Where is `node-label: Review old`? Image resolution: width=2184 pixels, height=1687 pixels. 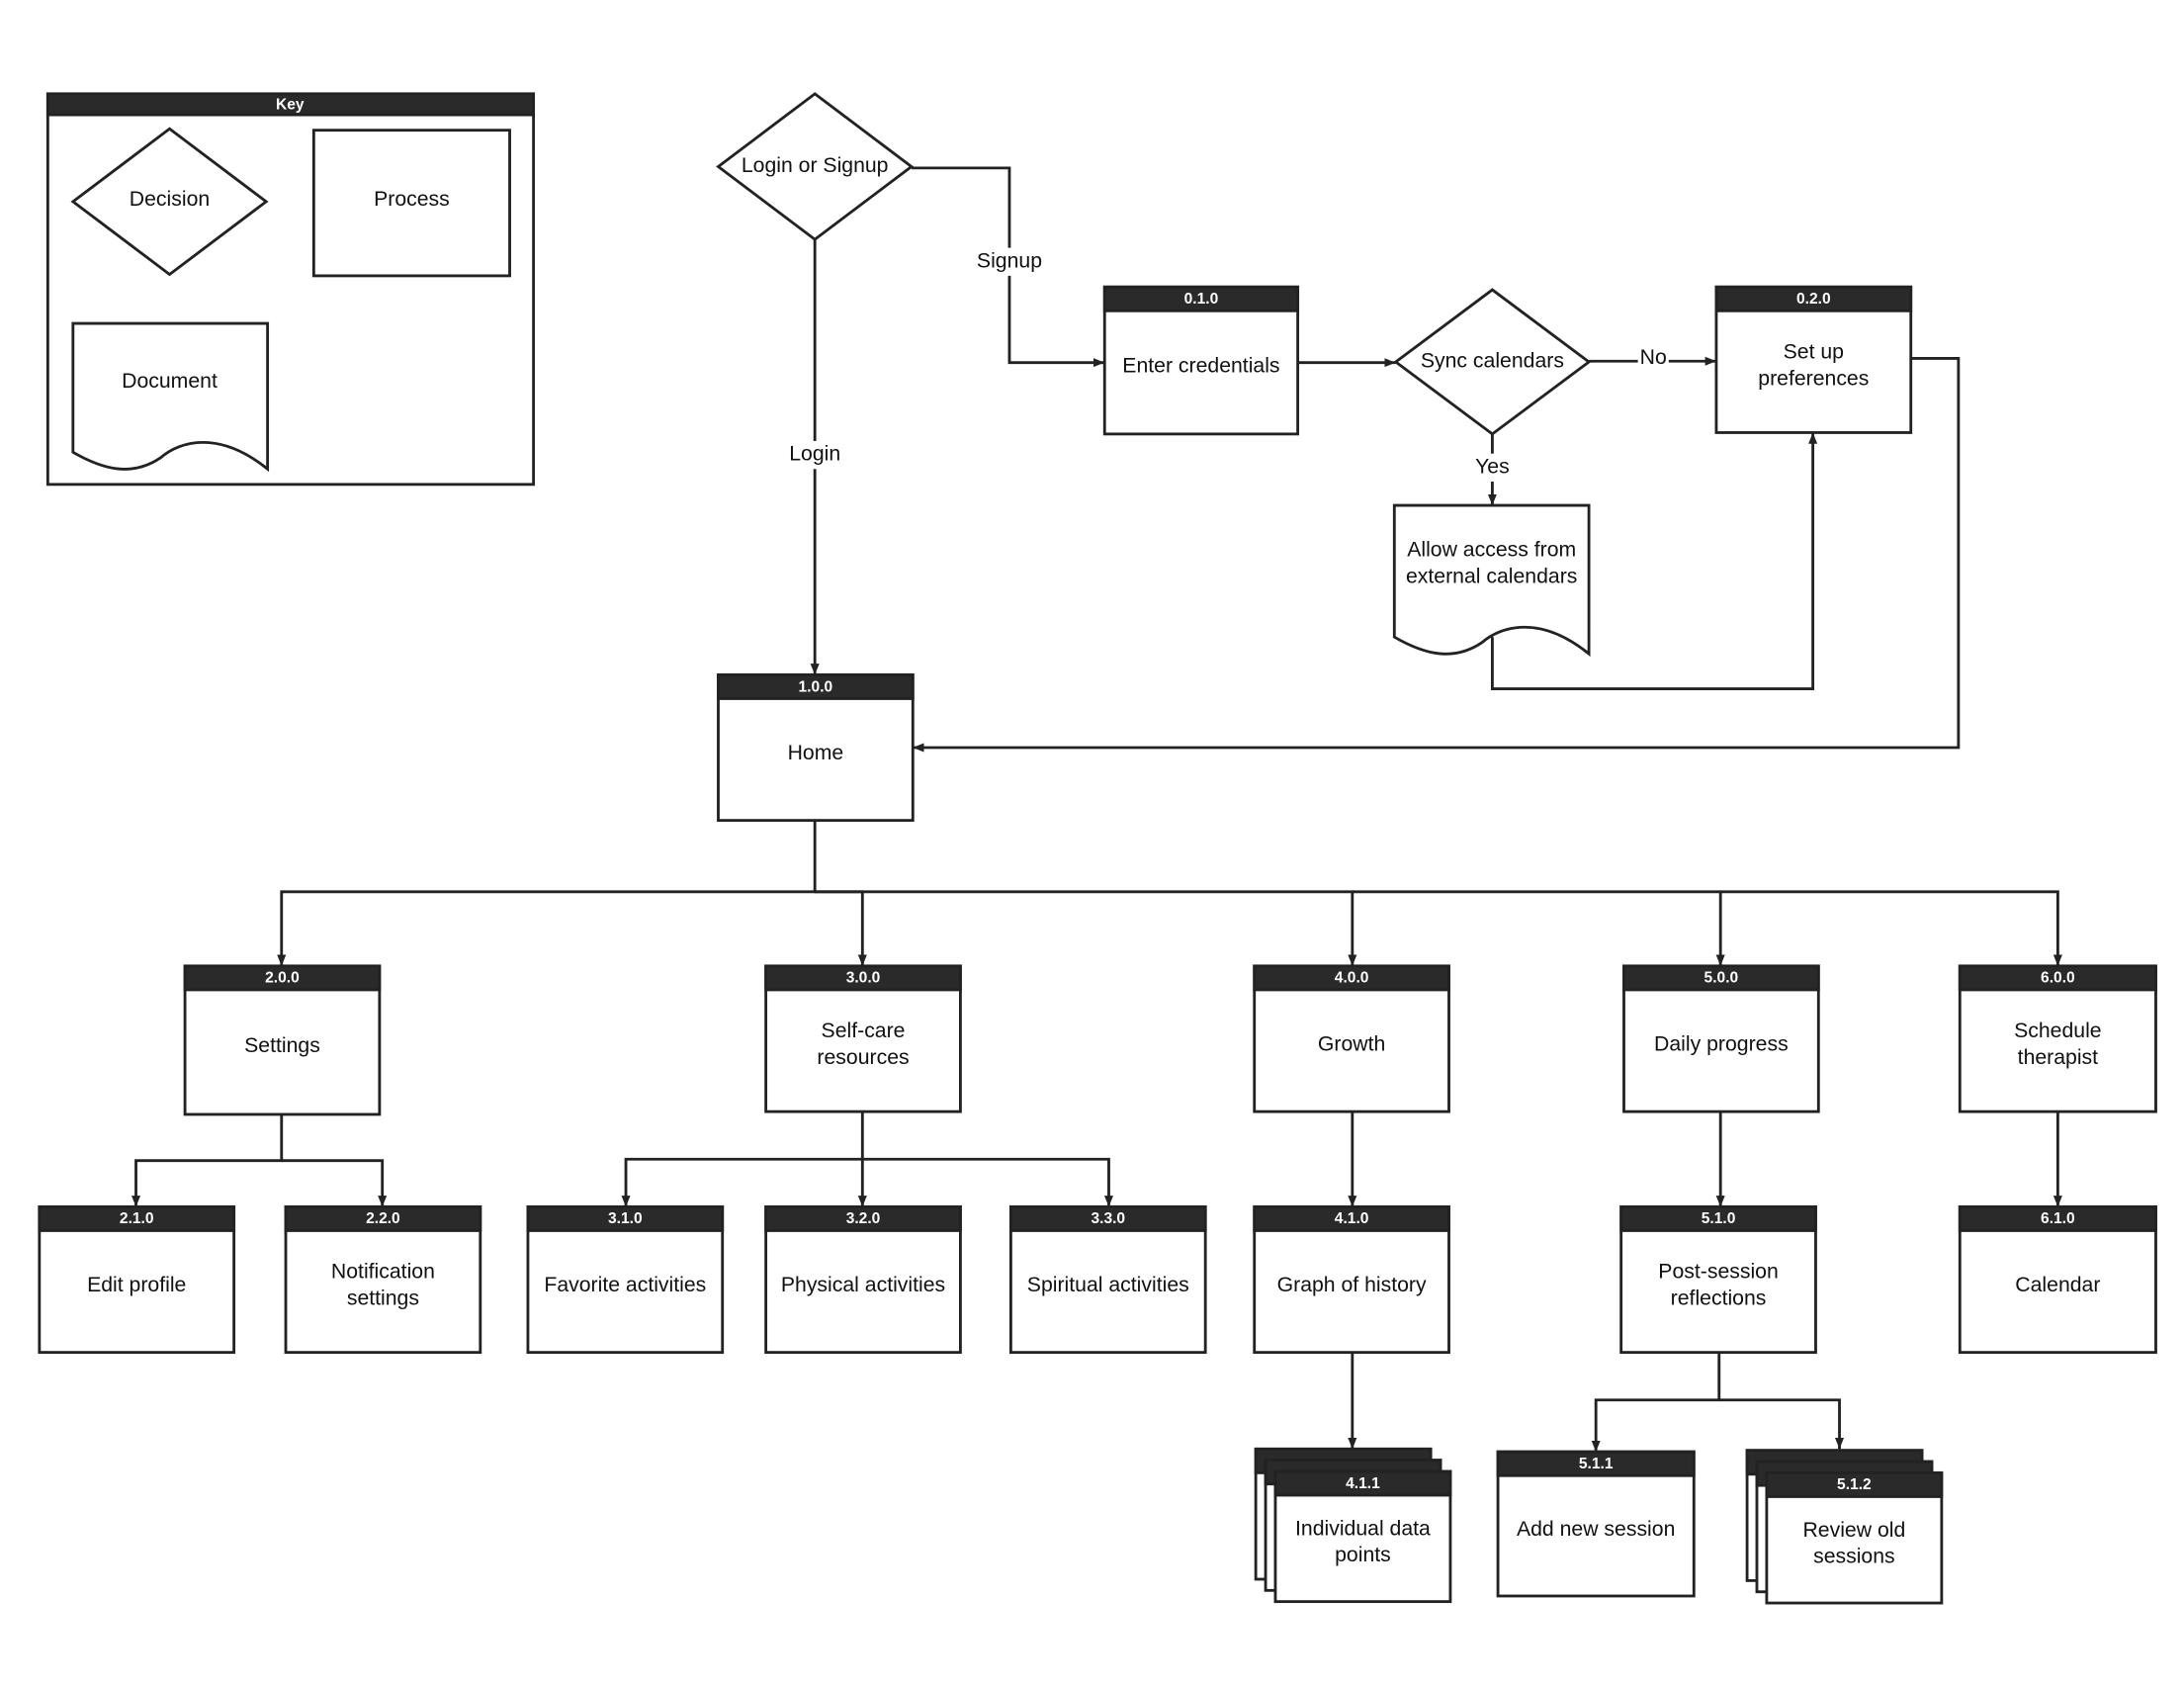 node-label: Review old is located at coordinates (1853, 1530).